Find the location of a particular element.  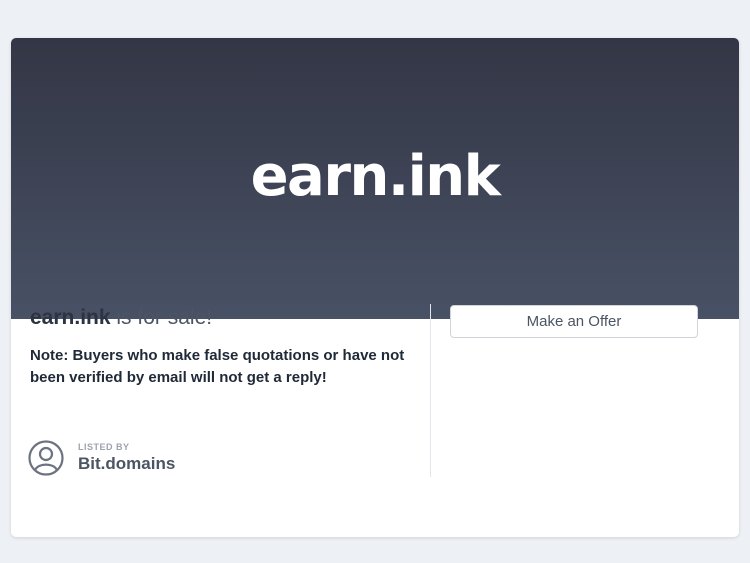

make-offer-button: Make an Offer is located at coordinates (574, 321).